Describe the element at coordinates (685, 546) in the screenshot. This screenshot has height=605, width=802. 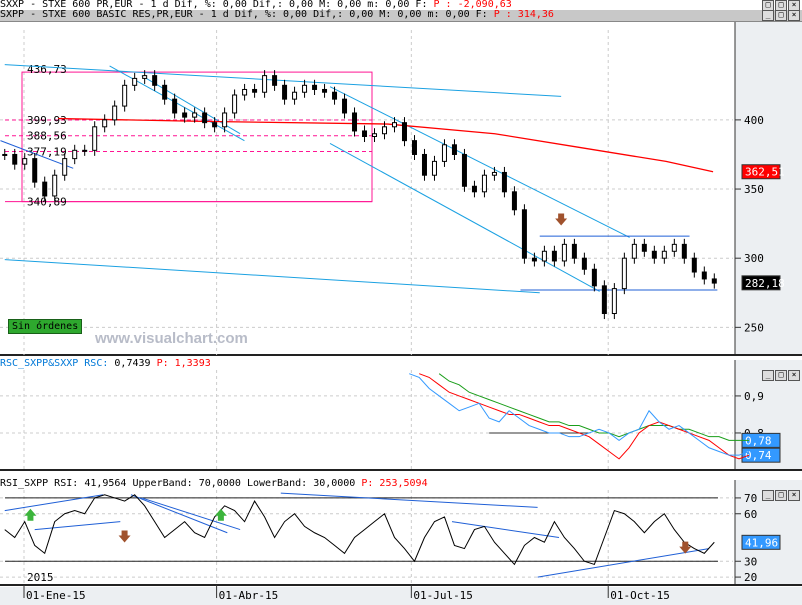
I see `rsi-arrow-down-shaft` at that location.